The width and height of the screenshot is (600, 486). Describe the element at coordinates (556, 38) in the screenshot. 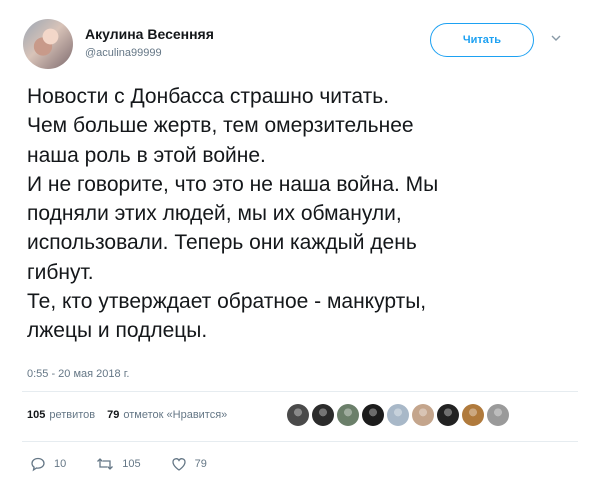

I see `chevron-down-icon` at that location.